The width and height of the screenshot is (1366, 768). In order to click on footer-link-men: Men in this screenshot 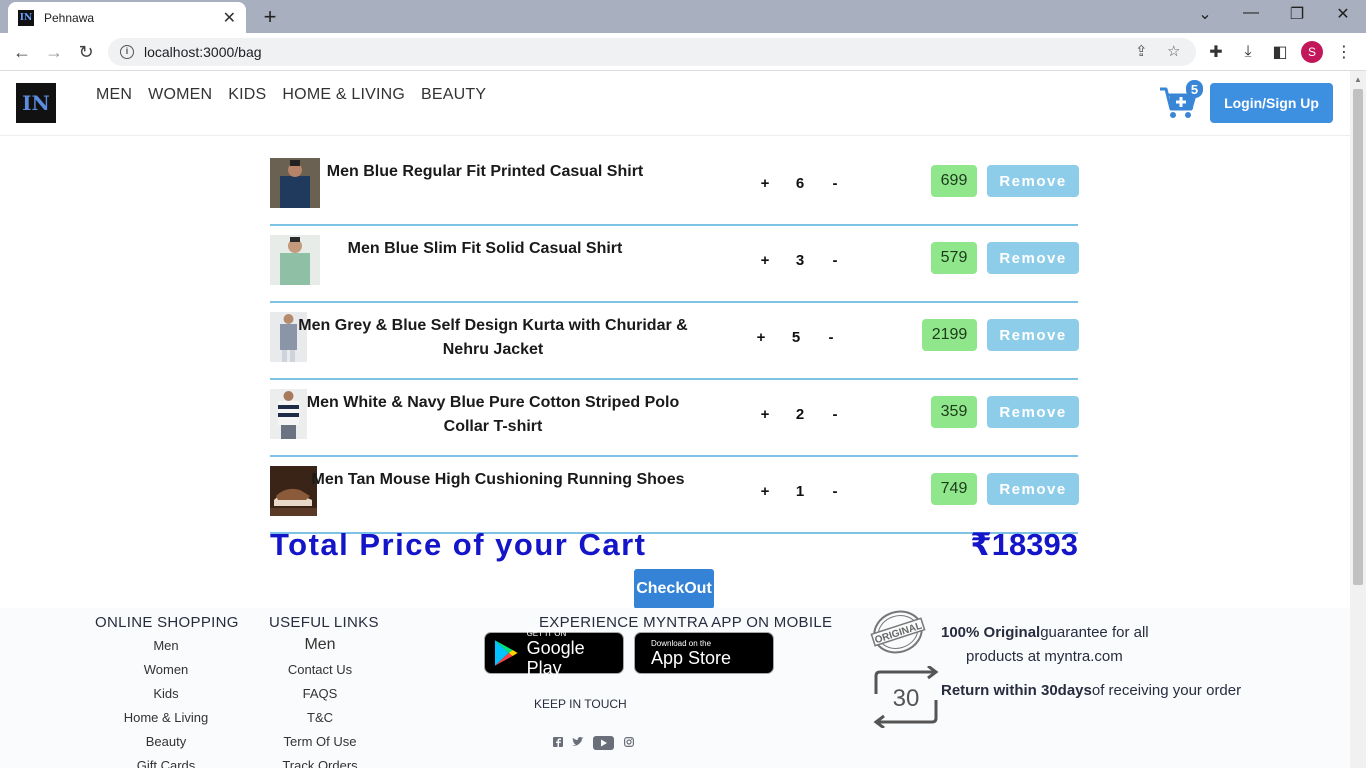, I will do `click(166, 645)`.